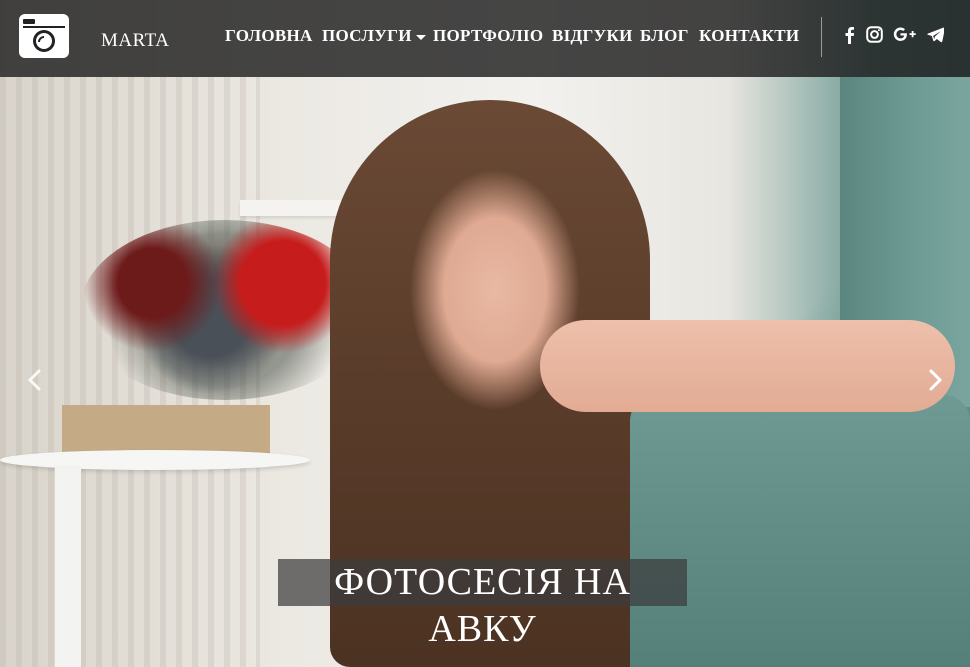  What do you see at coordinates (821, 37) in the screenshot?
I see `nav-divider` at bounding box center [821, 37].